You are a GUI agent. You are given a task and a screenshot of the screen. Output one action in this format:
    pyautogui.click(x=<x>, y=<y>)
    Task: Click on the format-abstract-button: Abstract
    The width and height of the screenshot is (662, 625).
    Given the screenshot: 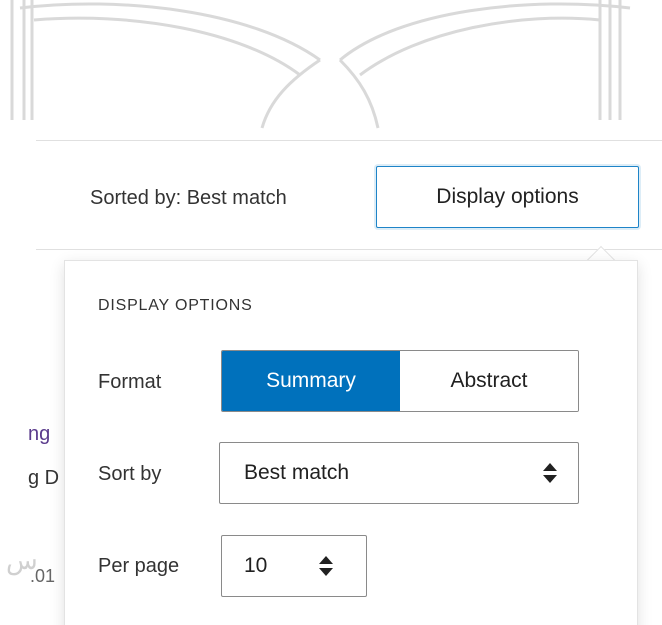 What is the action you would take?
    pyautogui.click(x=489, y=381)
    